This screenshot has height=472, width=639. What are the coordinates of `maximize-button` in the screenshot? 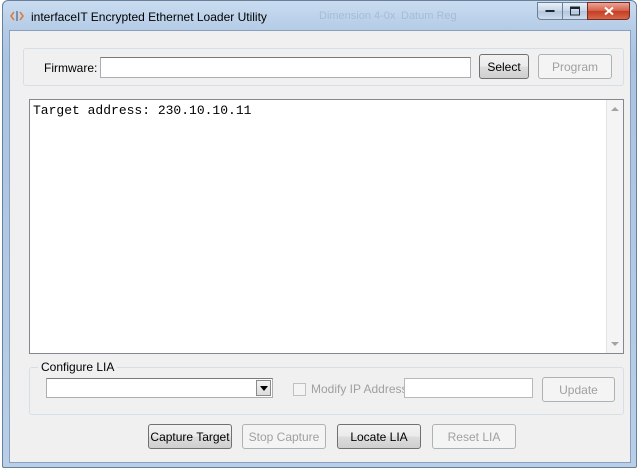 It's located at (575, 11).